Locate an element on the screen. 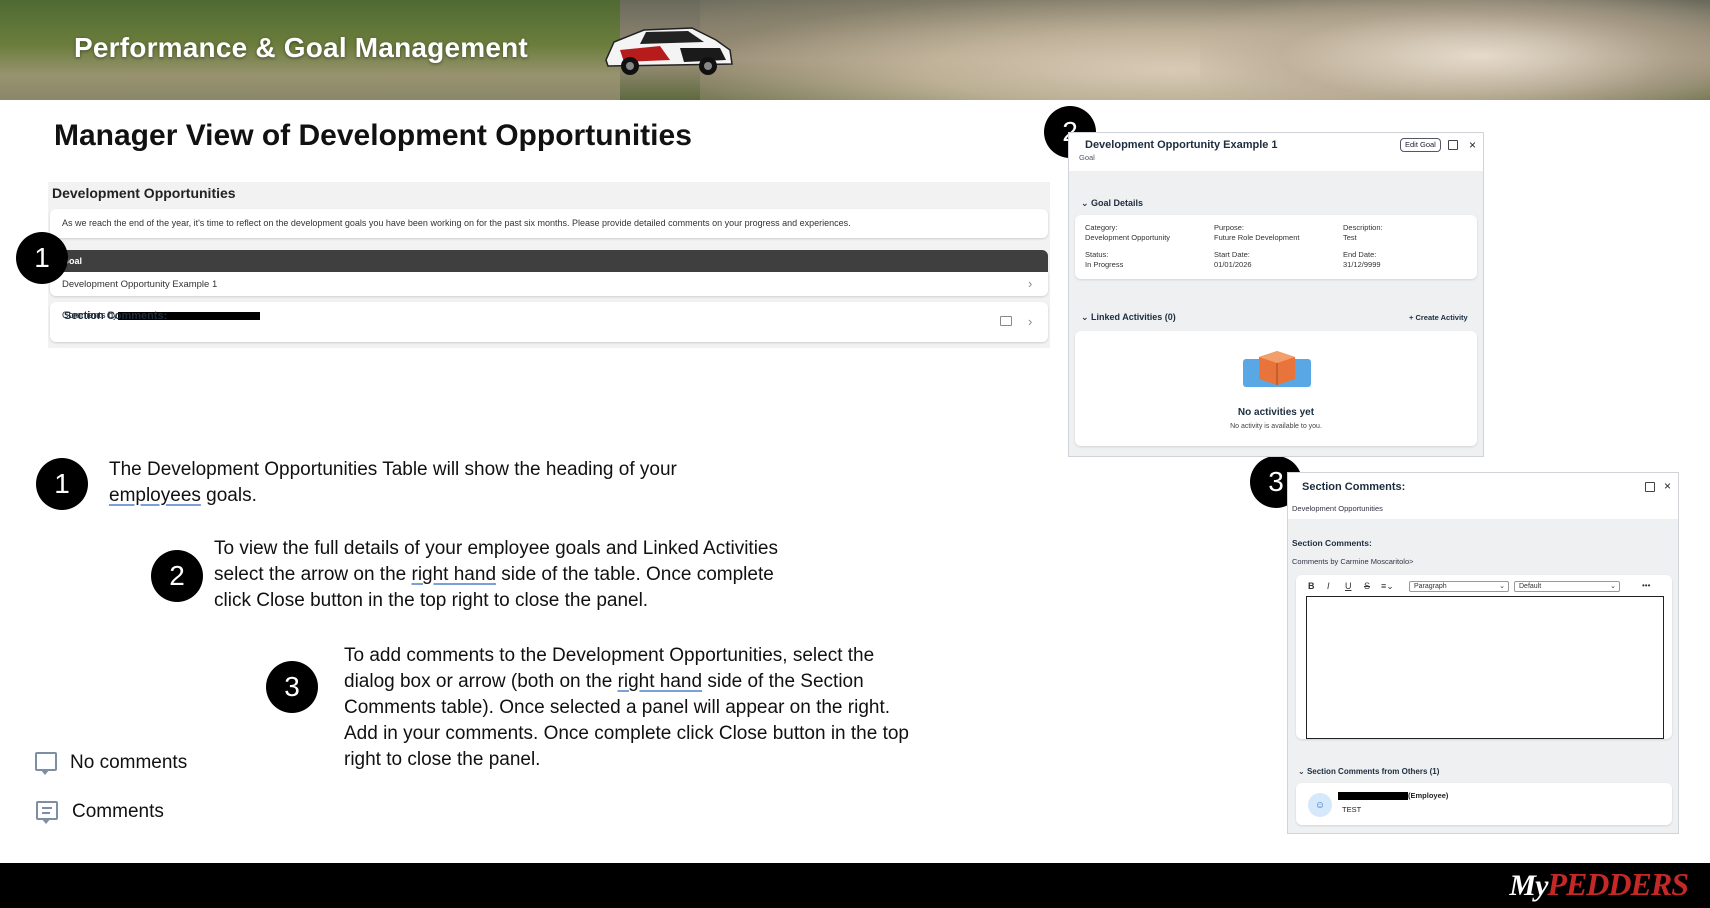  linked-activities-toggle: ⌄ Linked Activities (0) is located at coordinates (1128, 317).